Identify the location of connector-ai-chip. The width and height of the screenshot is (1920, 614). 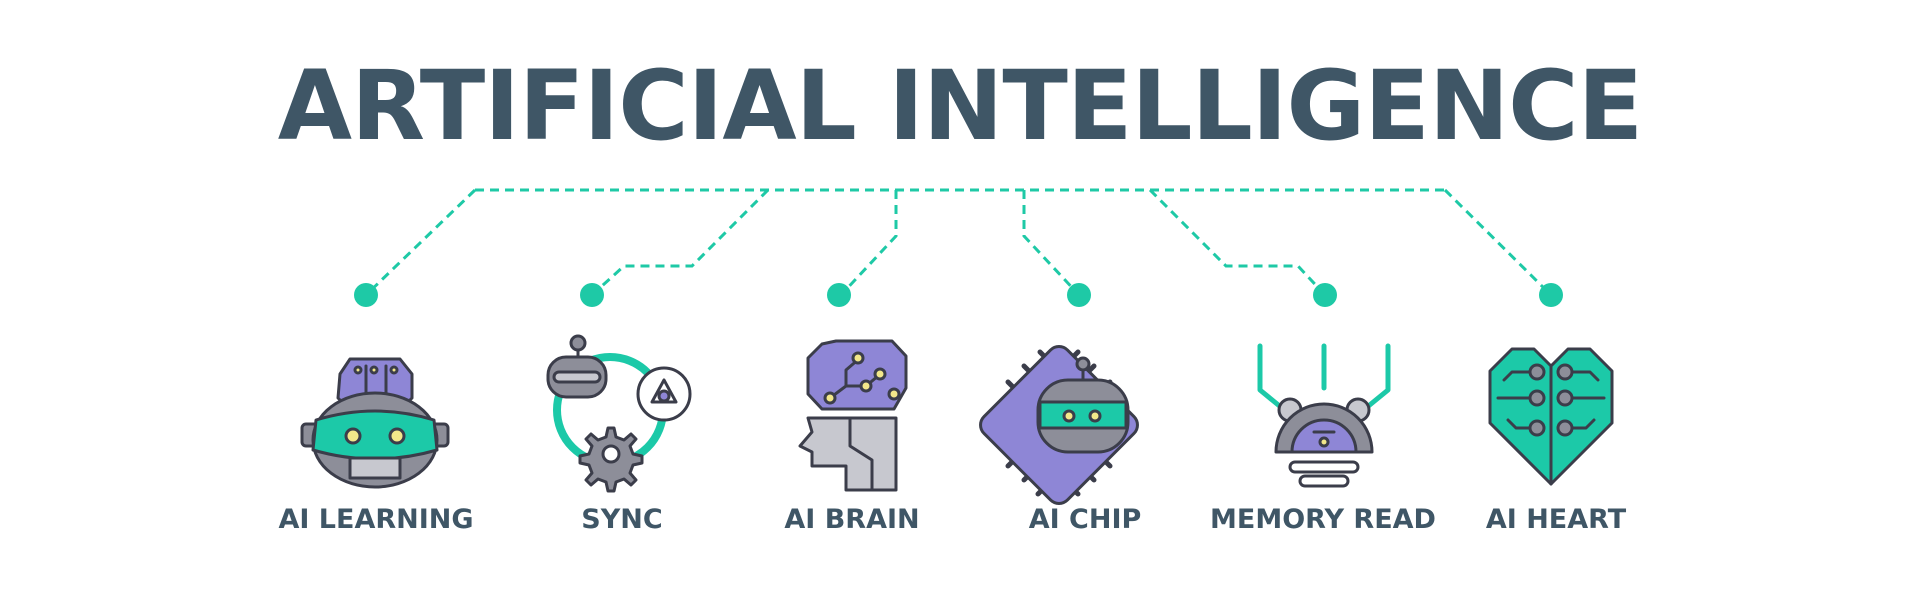
(1051, 243).